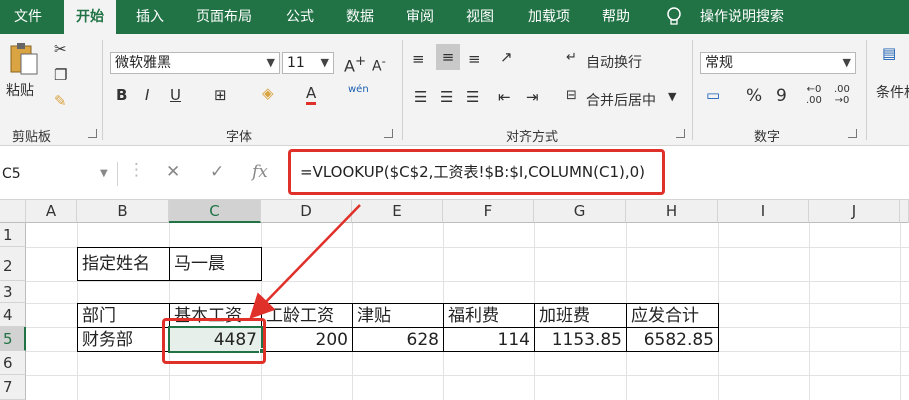 This screenshot has height=400, width=909. Describe the element at coordinates (305, 261) in the screenshot. I see `annotation-arrow` at that location.